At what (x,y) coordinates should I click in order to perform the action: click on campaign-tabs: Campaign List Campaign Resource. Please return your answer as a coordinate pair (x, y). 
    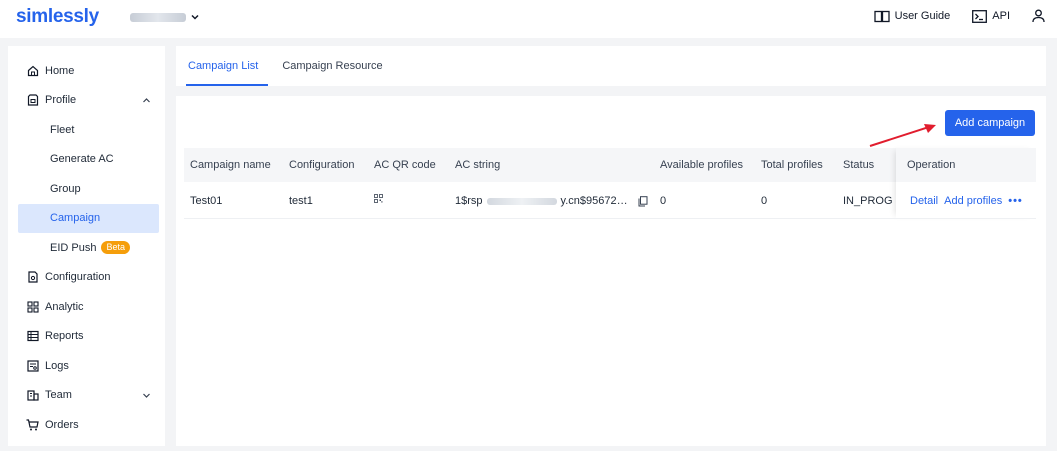
    Looking at the image, I should click on (611, 66).